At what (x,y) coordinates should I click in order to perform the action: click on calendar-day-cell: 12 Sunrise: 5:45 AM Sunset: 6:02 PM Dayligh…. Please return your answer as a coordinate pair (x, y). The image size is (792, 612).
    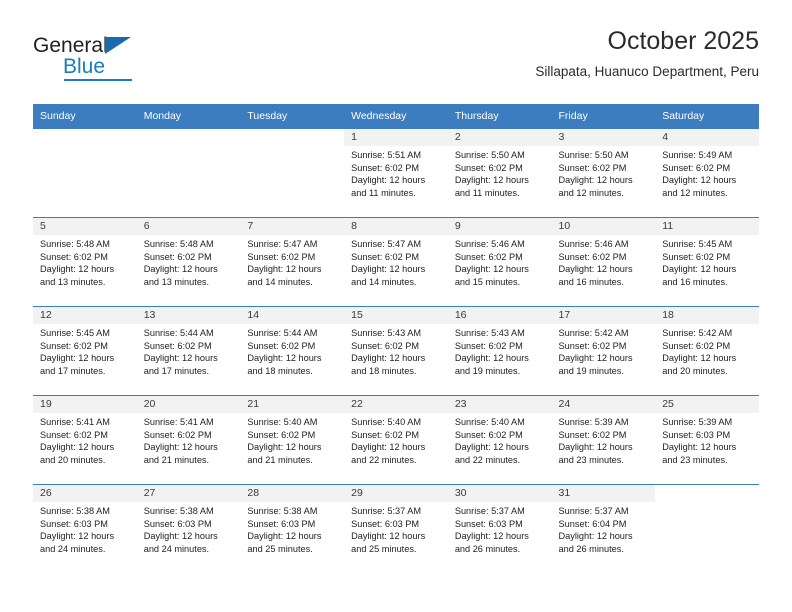
    Looking at the image, I should click on (85, 351).